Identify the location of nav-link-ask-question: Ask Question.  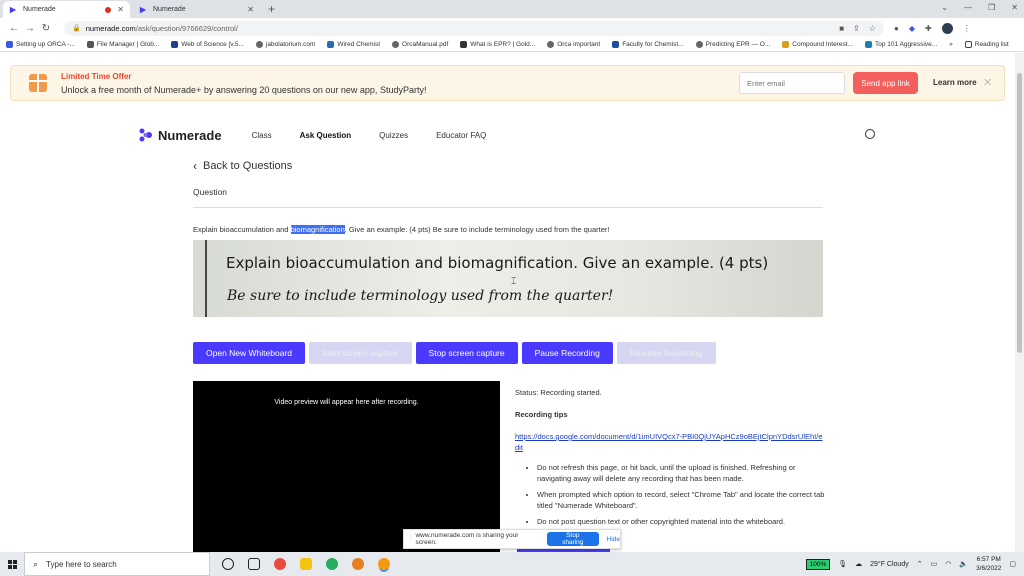
(326, 135).